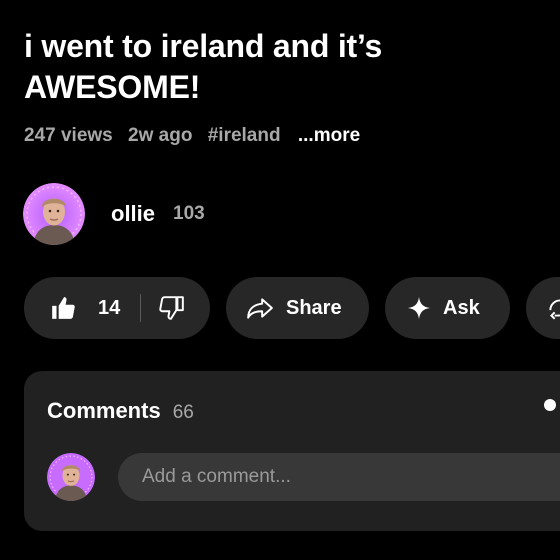 The width and height of the screenshot is (560, 560). I want to click on subscriber-count: 103, so click(189, 213).